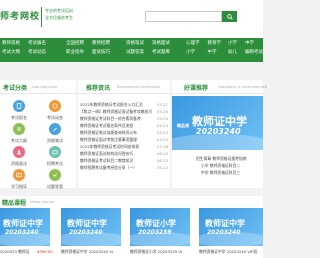 The width and height of the screenshot is (320, 258). I want to click on nav-group-1: 教师资格 考试报名 考试大纲 考试动态, so click(24, 48).